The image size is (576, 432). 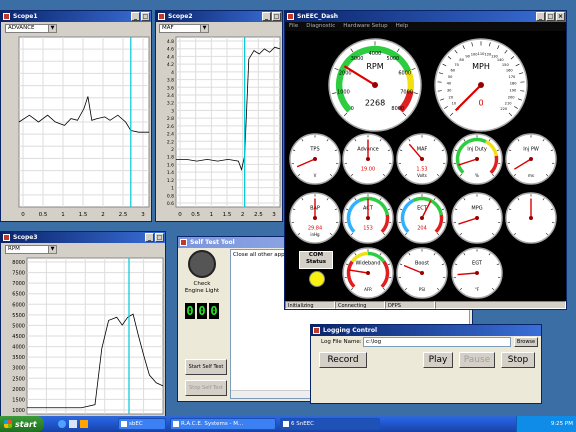 What do you see at coordinates (206, 367) in the screenshot?
I see `start-self-test-button: Start Self Test` at bounding box center [206, 367].